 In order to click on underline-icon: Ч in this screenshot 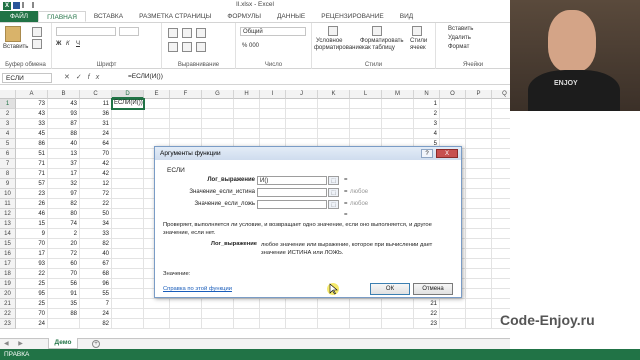, I will do `click(78, 44)`.